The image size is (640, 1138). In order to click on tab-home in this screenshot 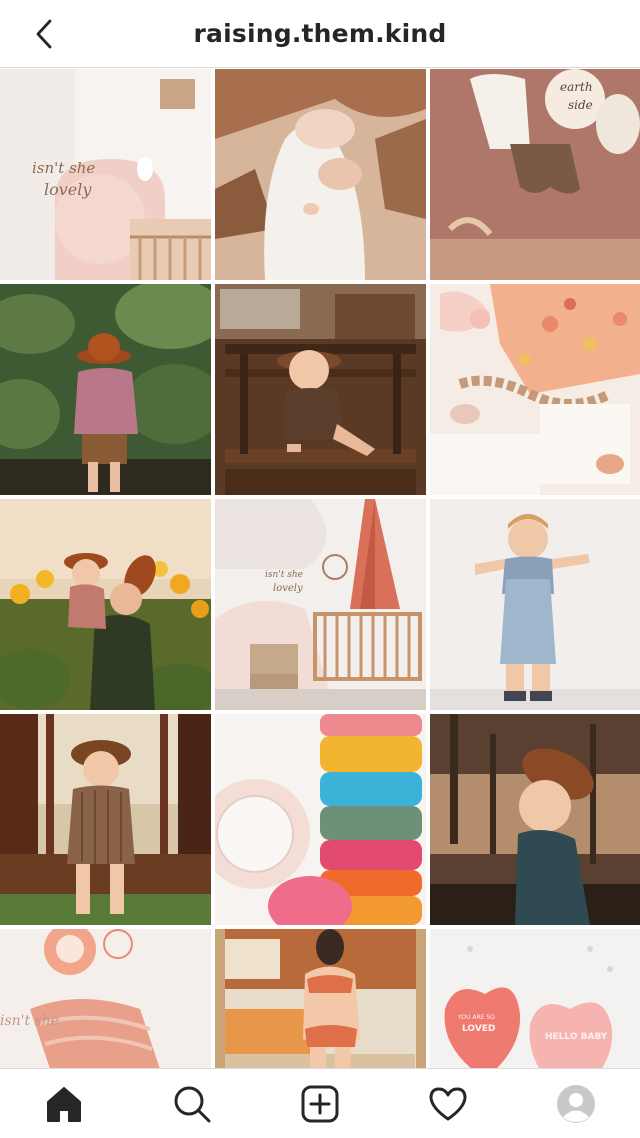, I will do `click(64, 1104)`.